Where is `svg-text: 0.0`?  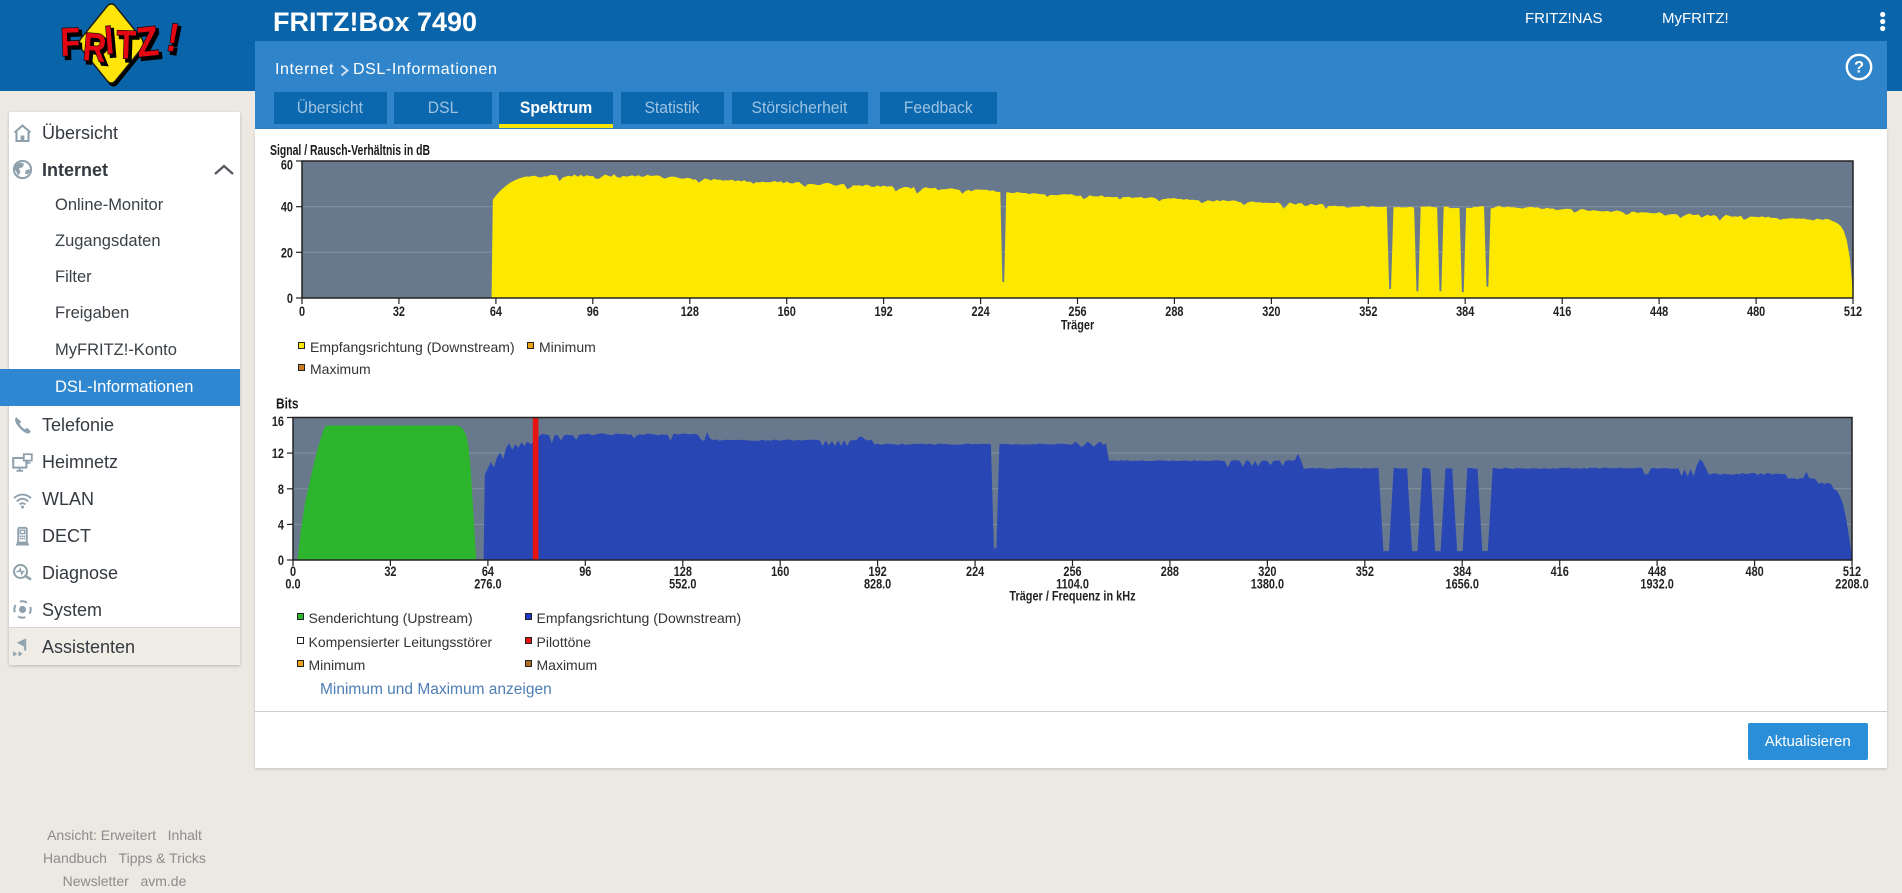
svg-text: 0.0 is located at coordinates (292, 584).